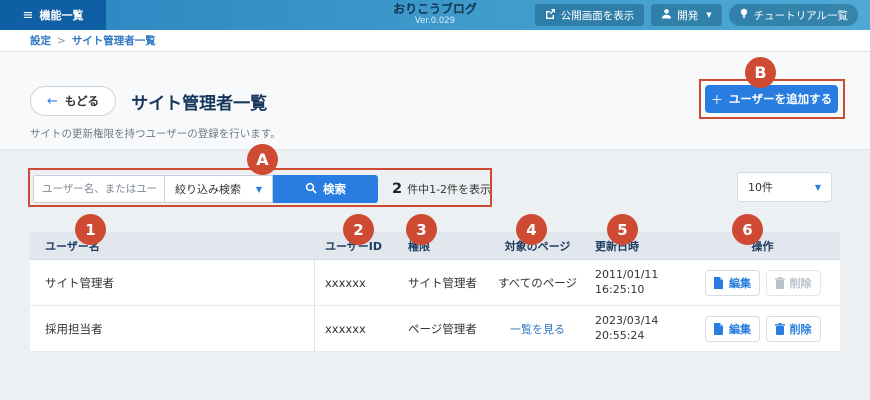 The width and height of the screenshot is (870, 400). I want to click on preview-site-button: 公開画面を表示, so click(589, 15).